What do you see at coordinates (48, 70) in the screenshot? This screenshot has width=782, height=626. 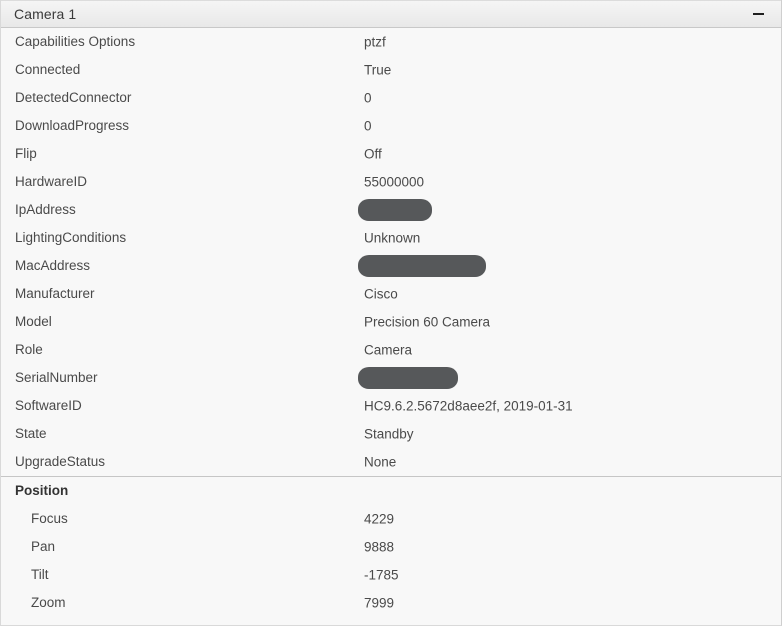 I see `property-label: Connected` at bounding box center [48, 70].